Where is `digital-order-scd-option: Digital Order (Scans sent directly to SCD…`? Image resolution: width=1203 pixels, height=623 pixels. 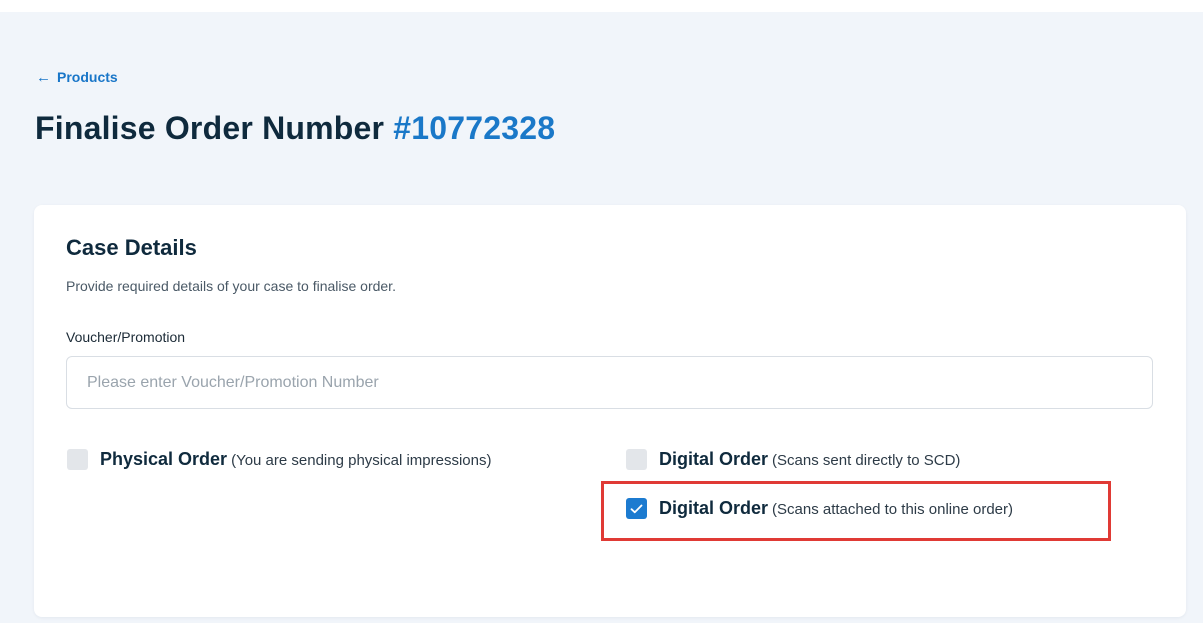
digital-order-scd-option: Digital Order (Scans sent directly to SCD… is located at coordinates (793, 459).